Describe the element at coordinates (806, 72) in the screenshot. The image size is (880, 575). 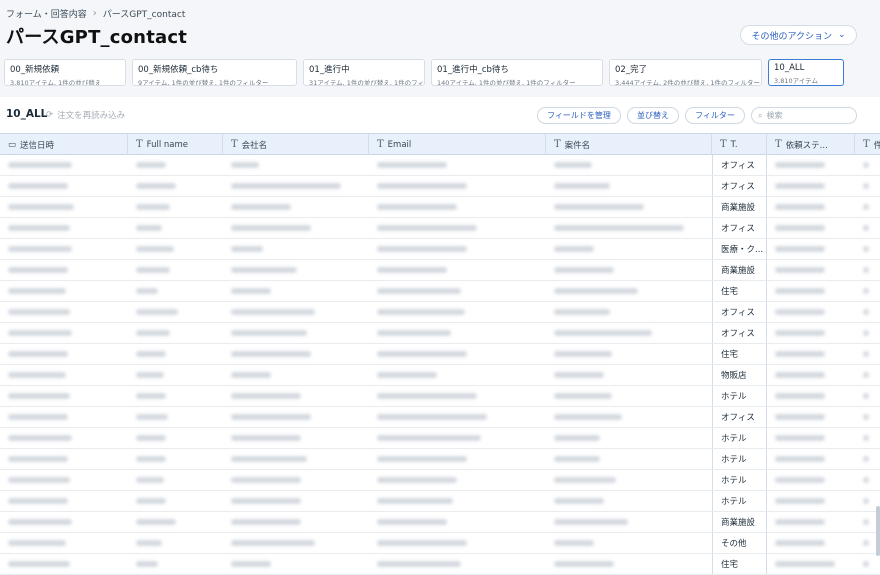
I see `view-tab-active: 10_ALL 3,810アイテム` at that location.